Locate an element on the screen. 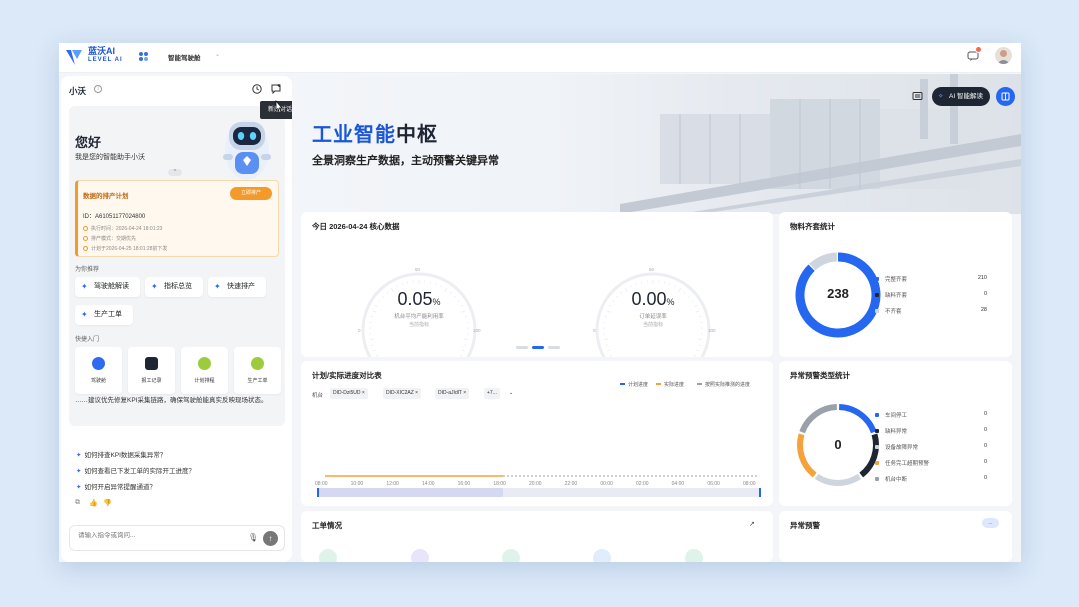  logo-subtitle: LEVEL AI is located at coordinates (105, 60).